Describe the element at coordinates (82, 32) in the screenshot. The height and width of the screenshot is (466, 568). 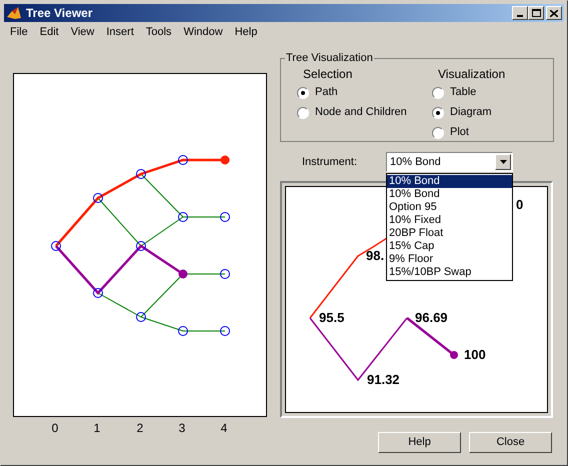
I see `menu-item: View` at that location.